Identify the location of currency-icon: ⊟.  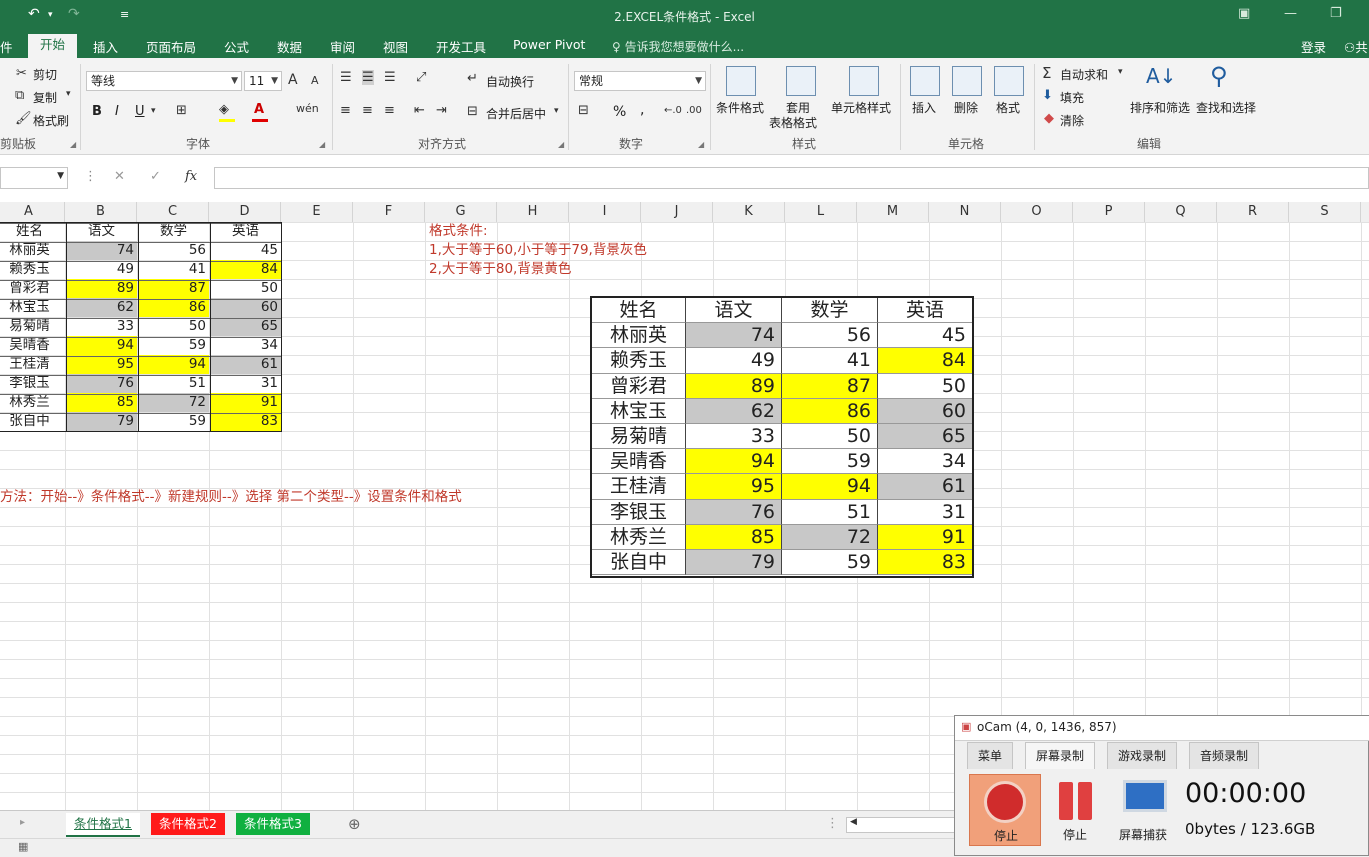
(583, 110).